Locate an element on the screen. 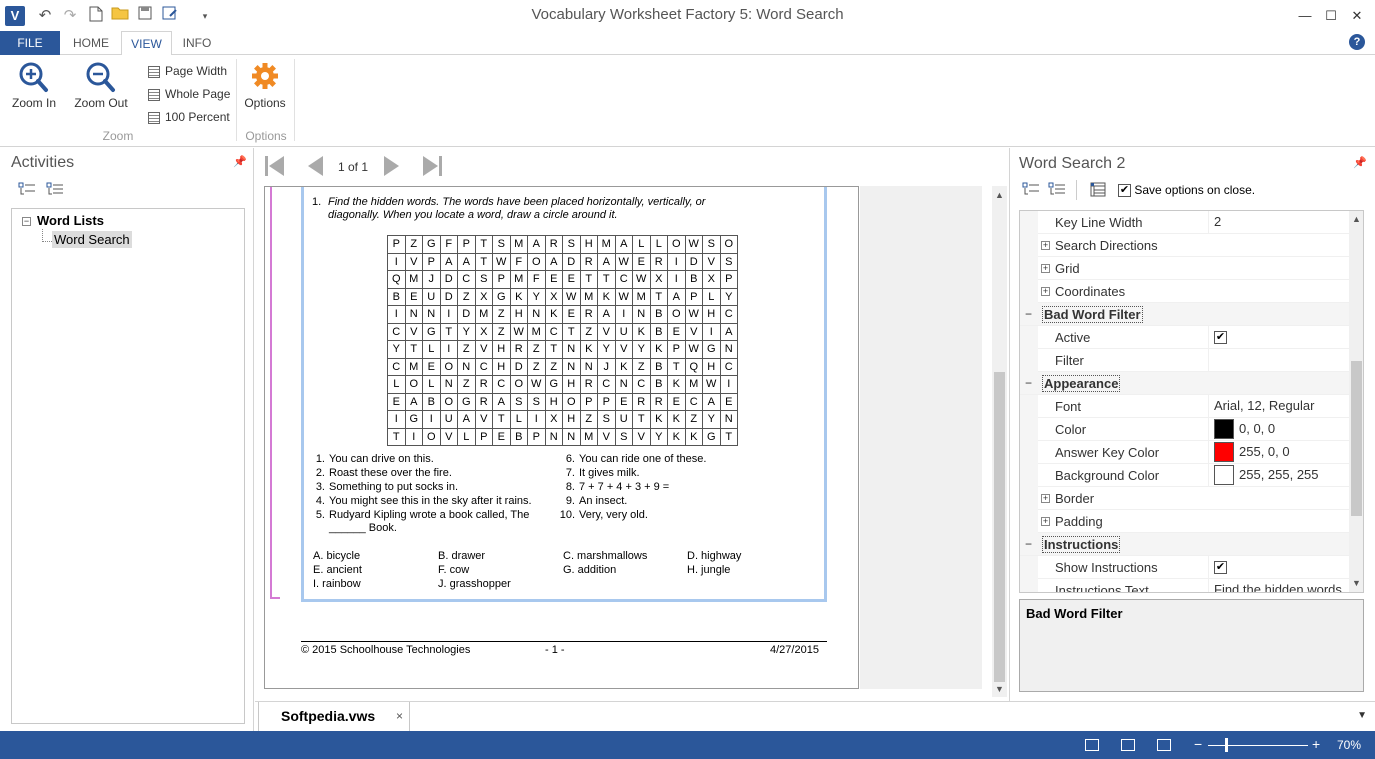 This screenshot has width=1375, height=759. expand-all-icon is located at coordinates (55, 190).